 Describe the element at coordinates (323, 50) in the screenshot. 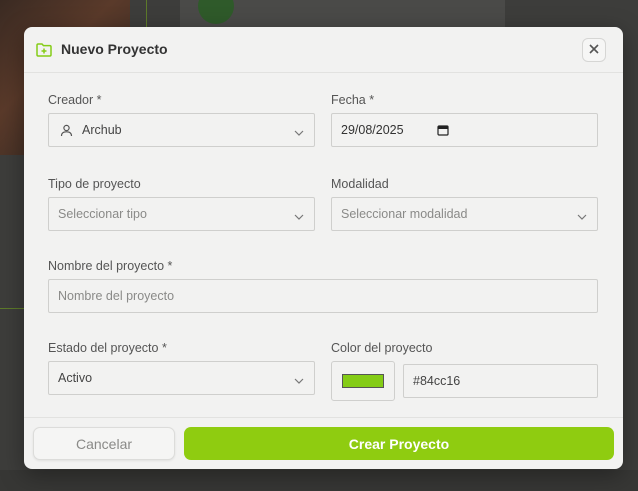

I see `dialog-header: Nuevo Proyecto` at that location.